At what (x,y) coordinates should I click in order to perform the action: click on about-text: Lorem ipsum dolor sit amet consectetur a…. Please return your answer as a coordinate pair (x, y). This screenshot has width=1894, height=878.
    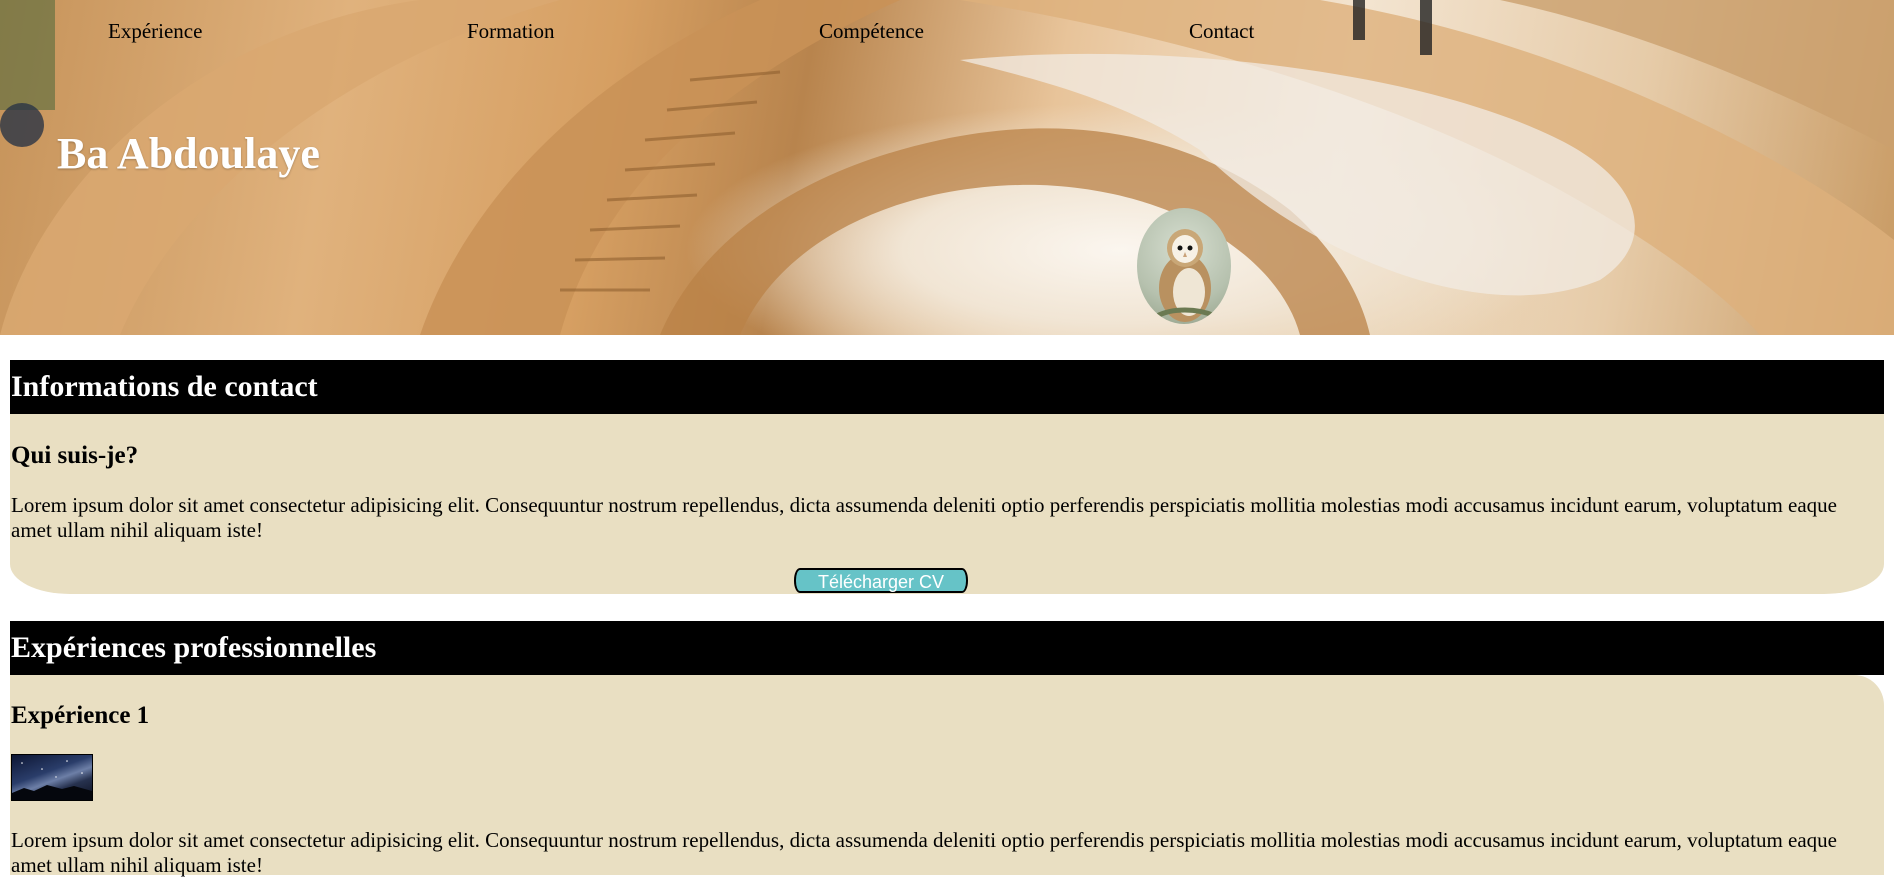
    Looking at the image, I should click on (924, 517).